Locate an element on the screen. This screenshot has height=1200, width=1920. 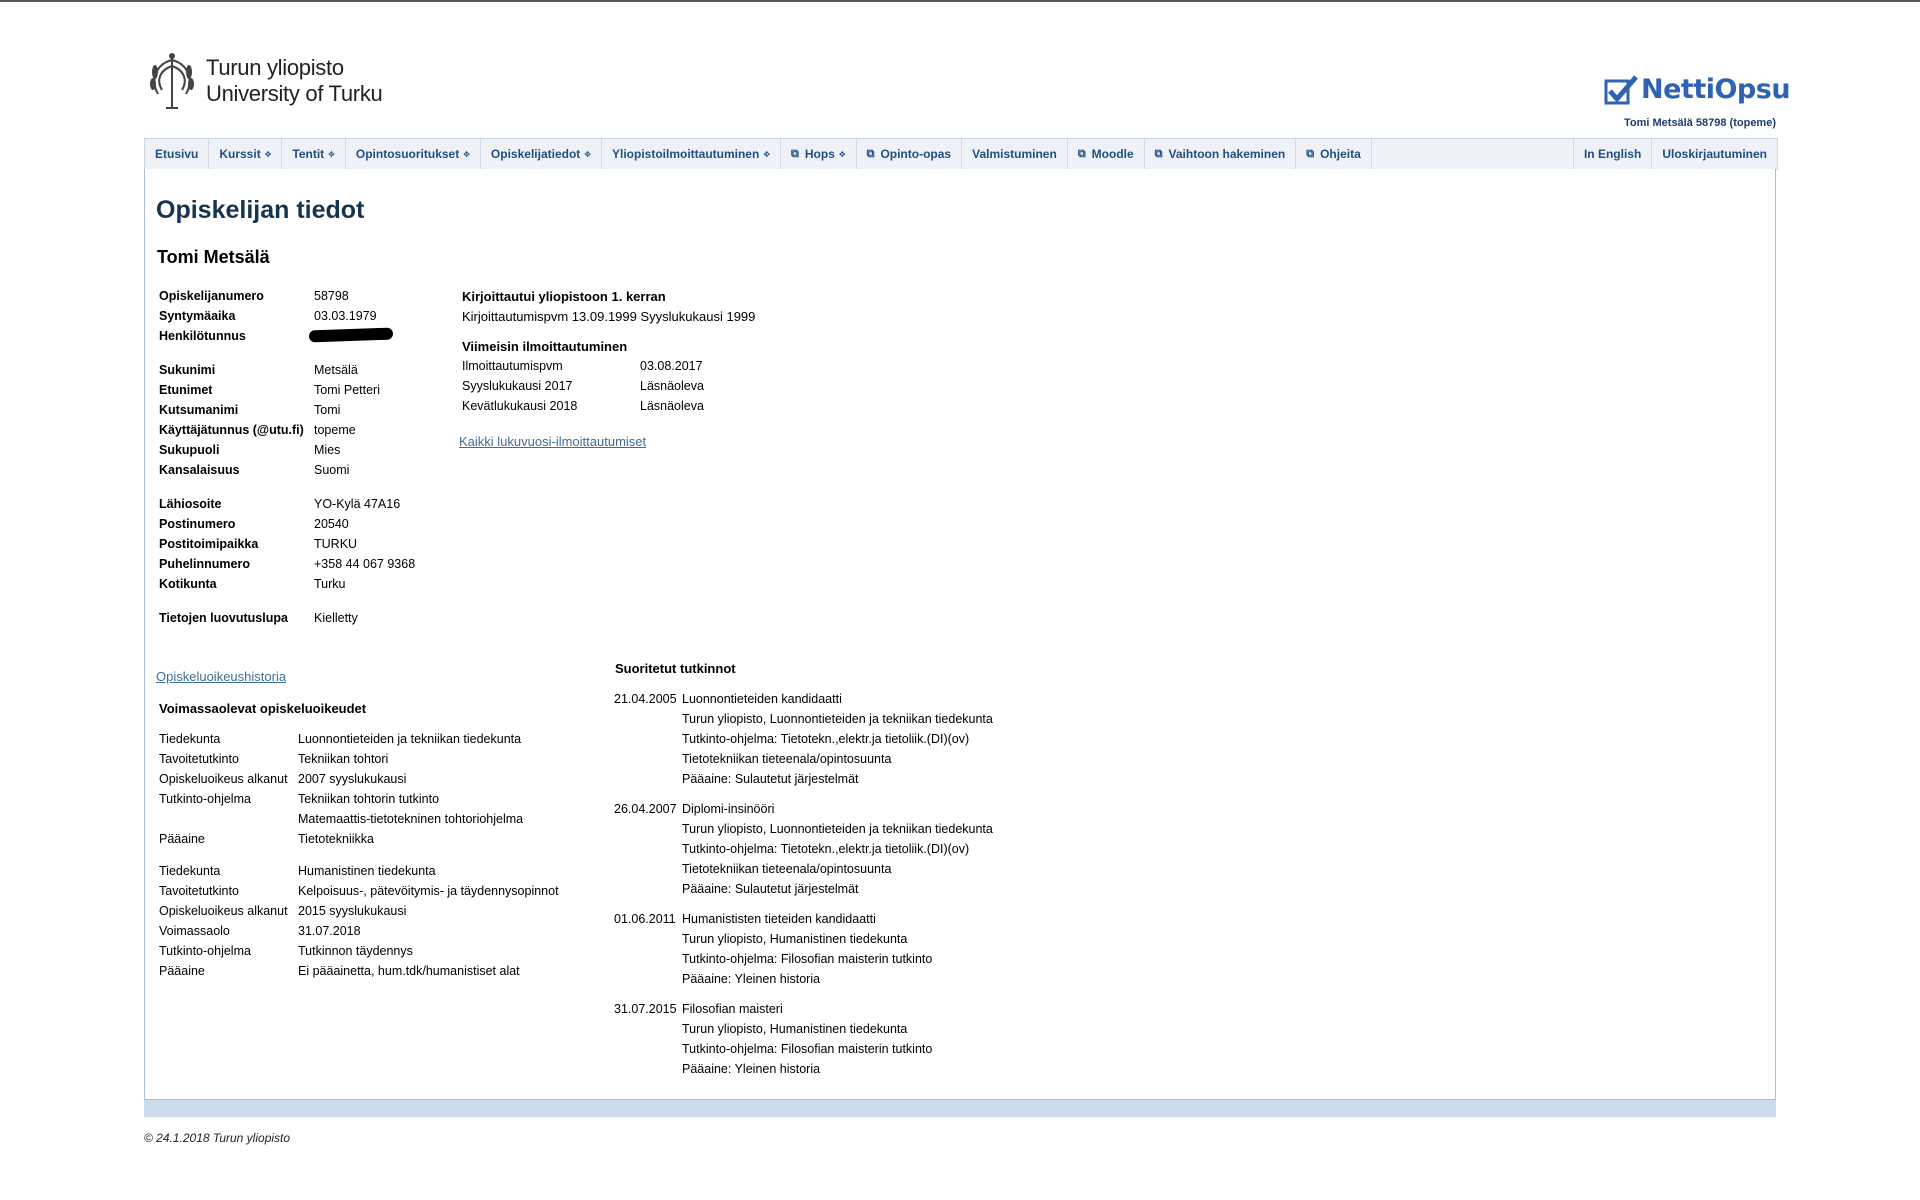
nav-vaihtoon-hakeminen: ⧉ Vaihtoon hakeminen is located at coordinates (1221, 154).